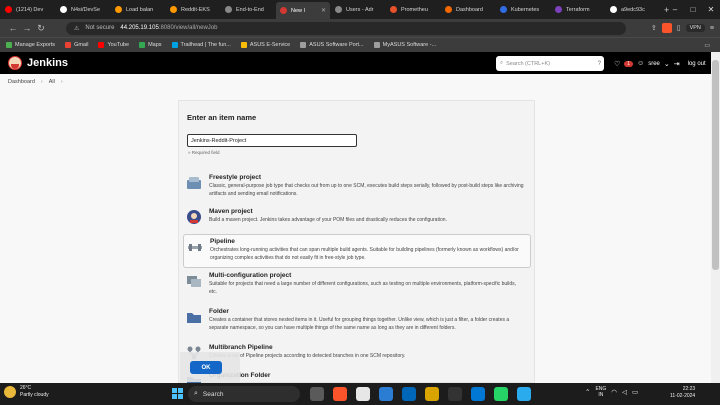  I want to click on bookmark-item: YouTube, so click(113, 45).